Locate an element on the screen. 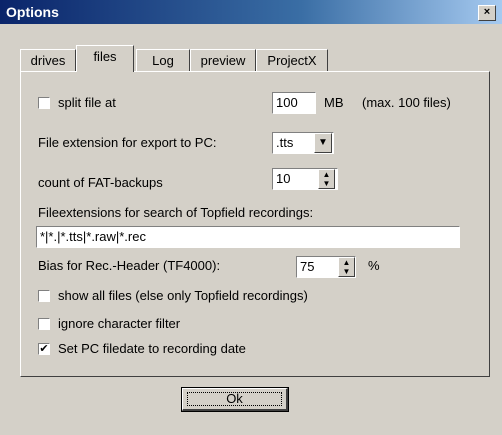 This screenshot has height=435, width=502. export-extension-label: File extension for export to PC: is located at coordinates (127, 142).